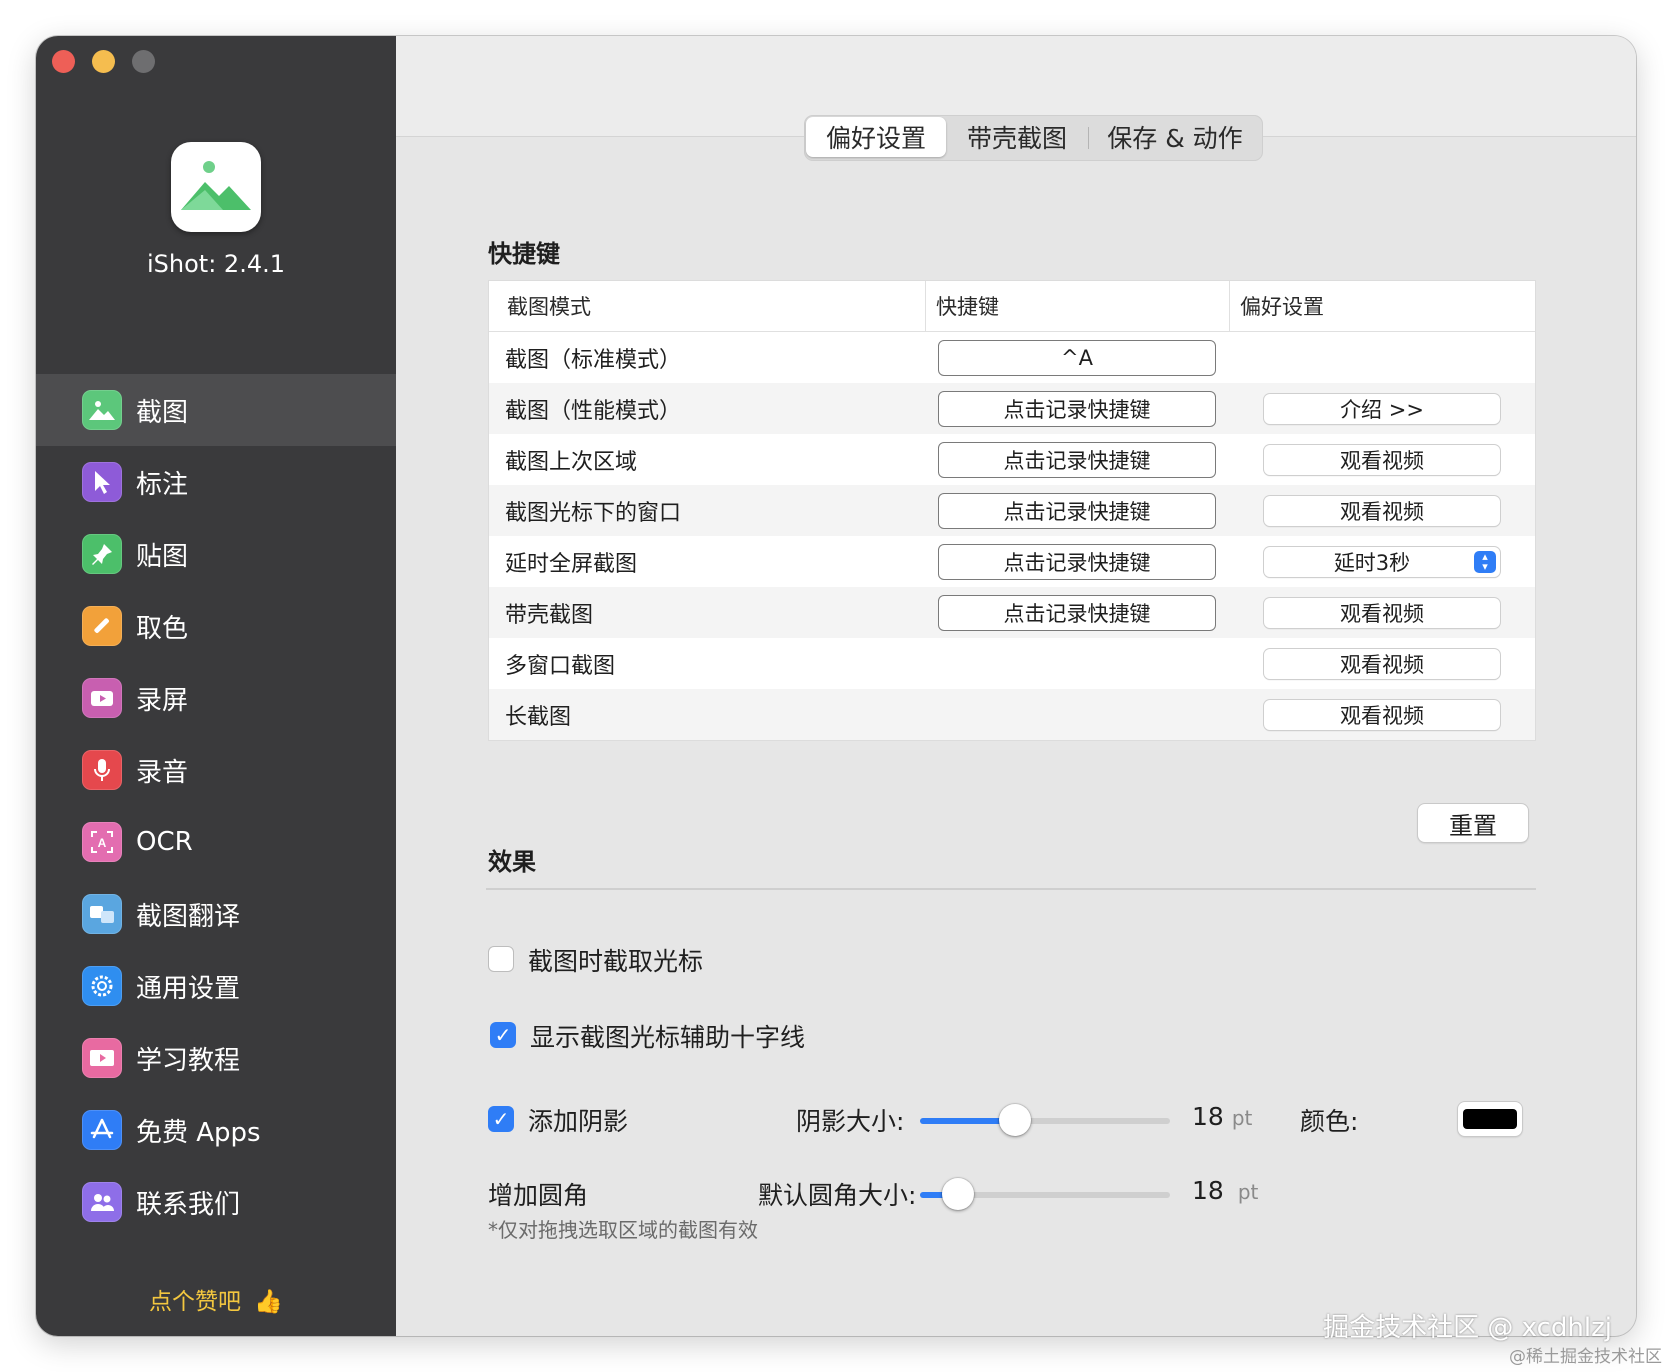 This screenshot has width=1672, height=1372. I want to click on select-stepper-icon: ▴ ▾, so click(1485, 561).